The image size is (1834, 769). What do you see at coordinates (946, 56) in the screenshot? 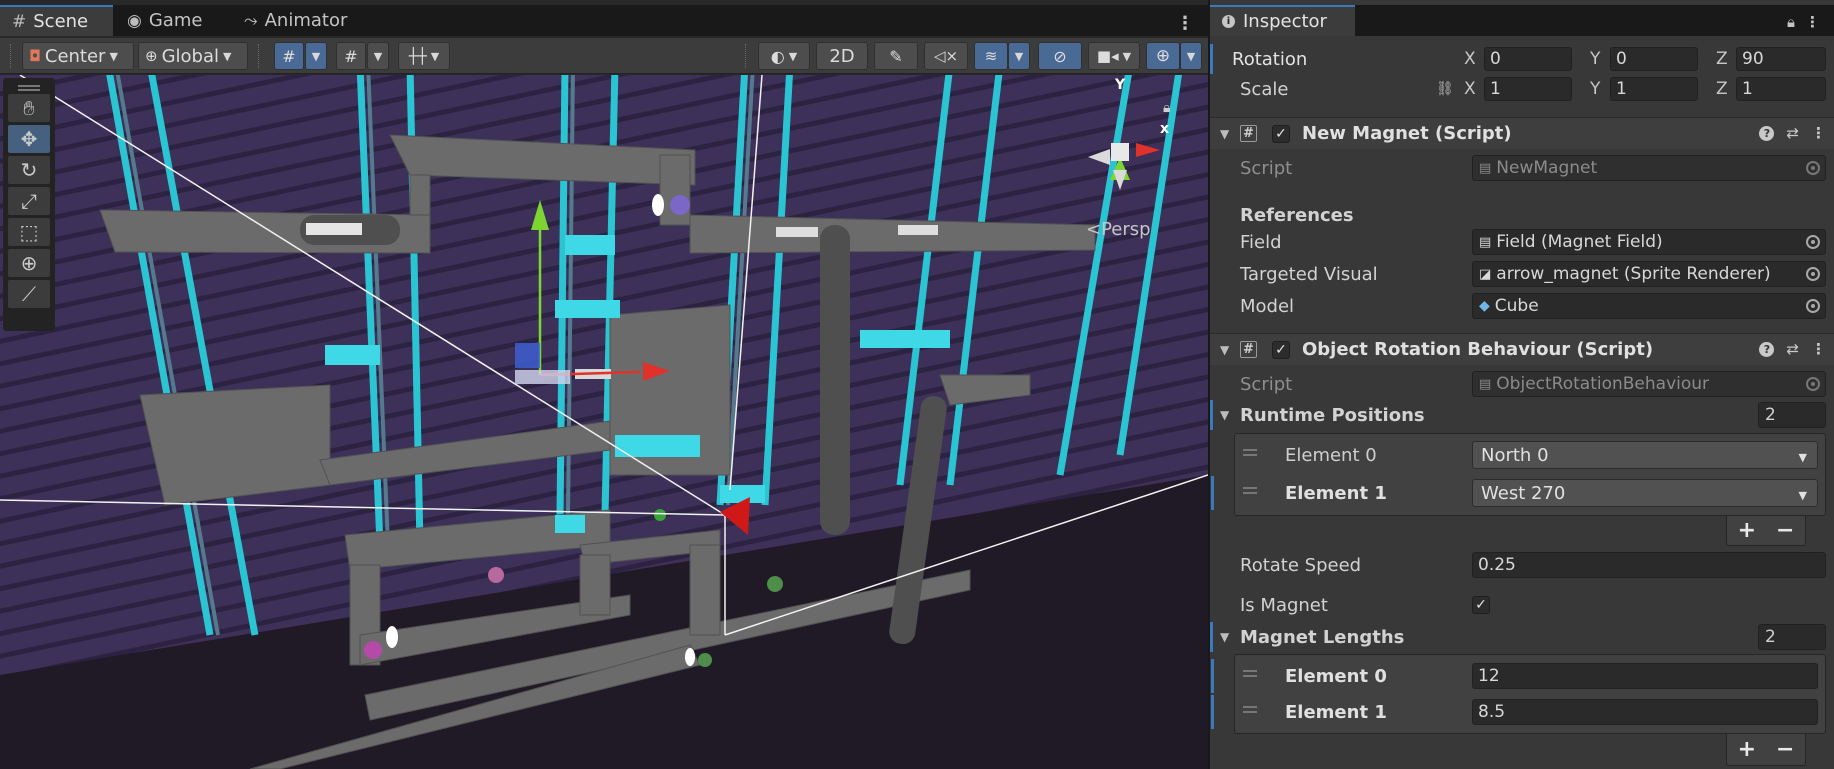
I see `audio-toggle: ◁×` at bounding box center [946, 56].